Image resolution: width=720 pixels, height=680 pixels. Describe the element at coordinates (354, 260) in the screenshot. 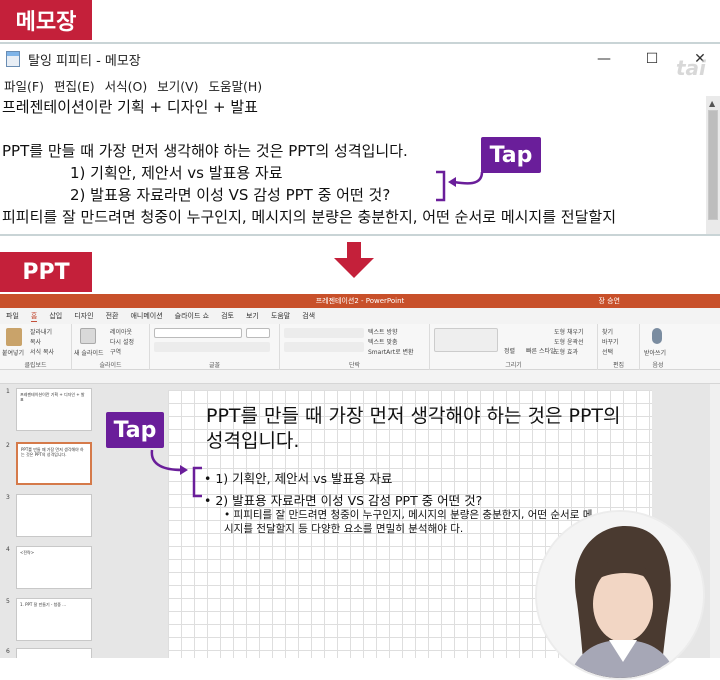

I see `arrow-down-icon` at that location.